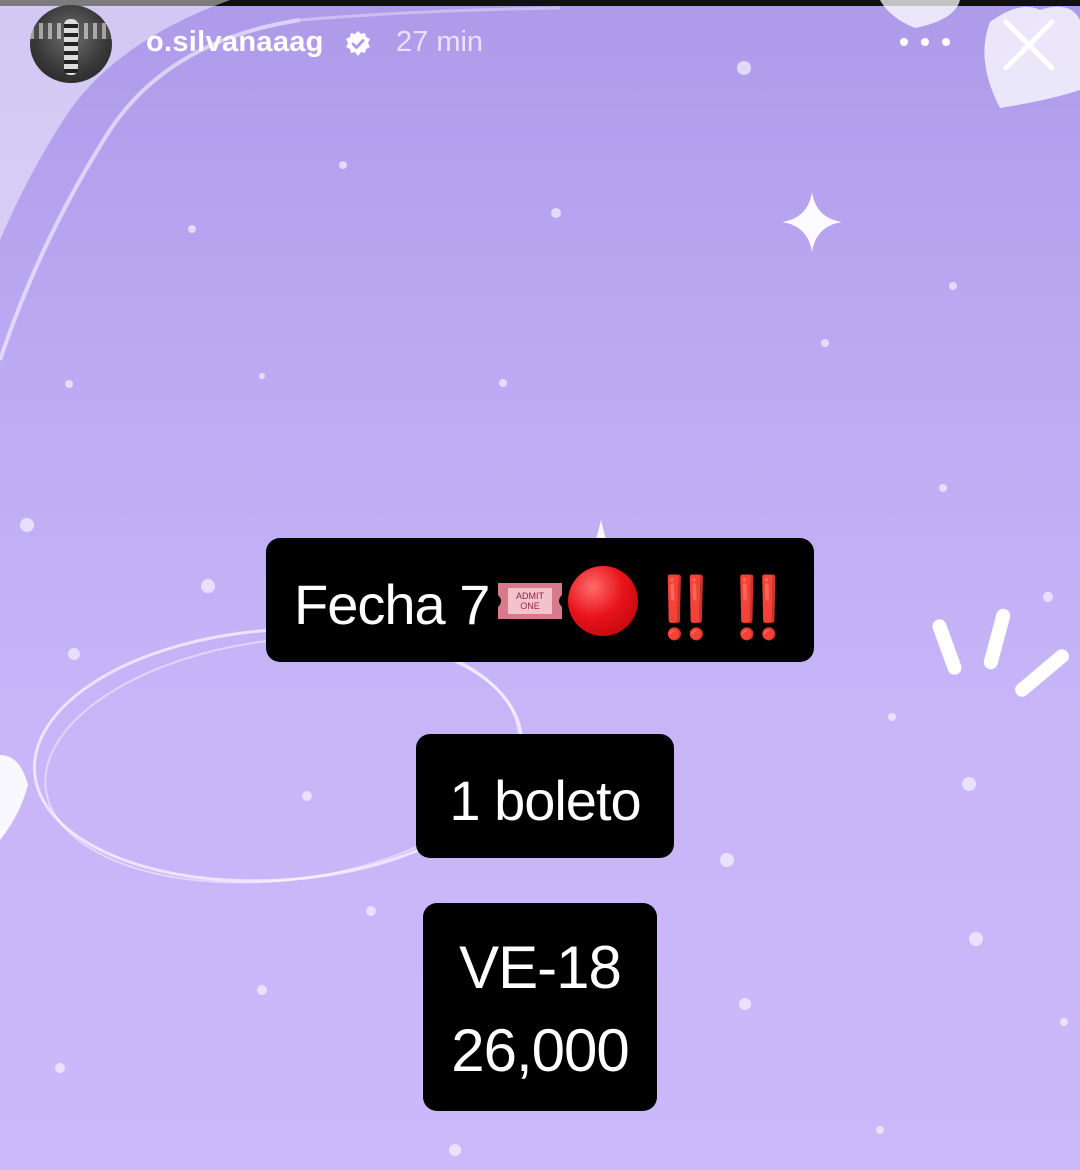 The image size is (1080, 1170). I want to click on exclamation-marks: ‼️‼️, so click(721, 607).